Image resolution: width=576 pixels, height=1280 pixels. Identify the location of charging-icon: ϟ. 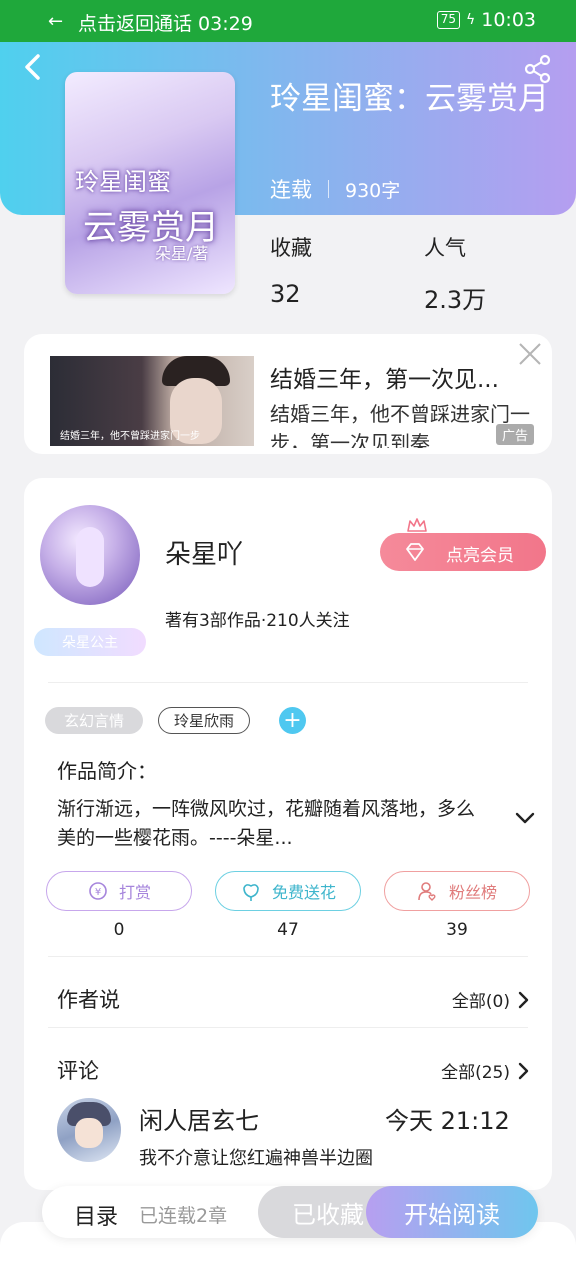
(470, 20).